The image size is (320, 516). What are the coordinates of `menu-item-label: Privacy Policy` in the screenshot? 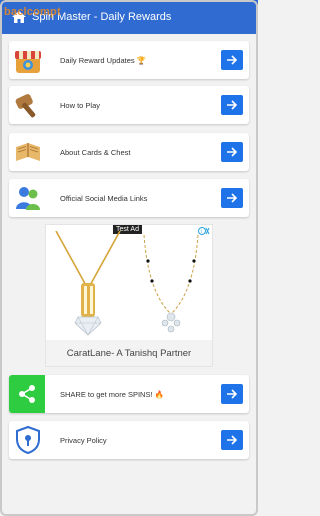 It's located at (83, 440).